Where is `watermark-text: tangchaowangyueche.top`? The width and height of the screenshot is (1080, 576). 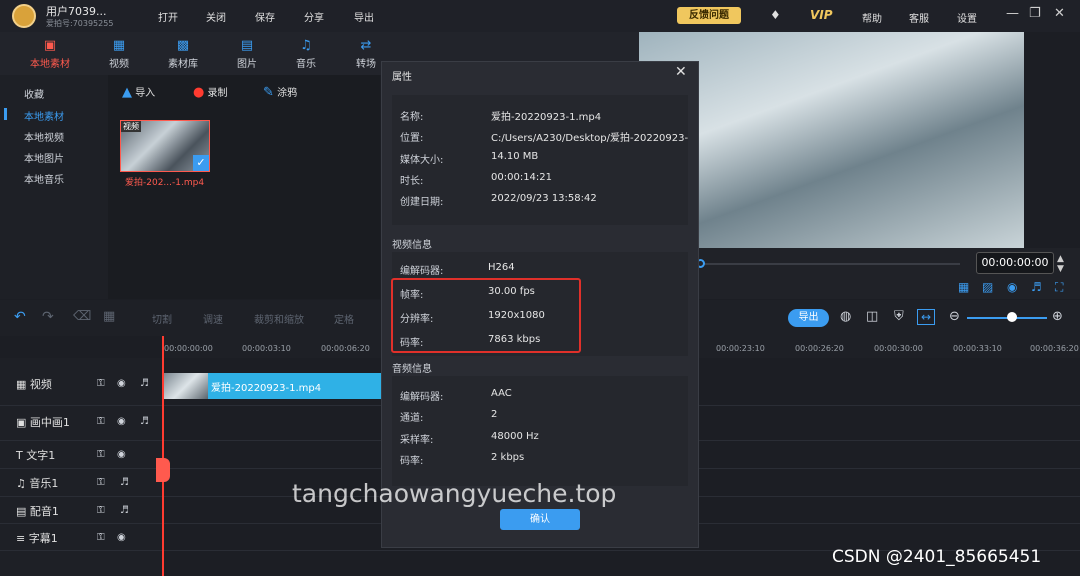 watermark-text: tangchaowangyueche.top is located at coordinates (454, 493).